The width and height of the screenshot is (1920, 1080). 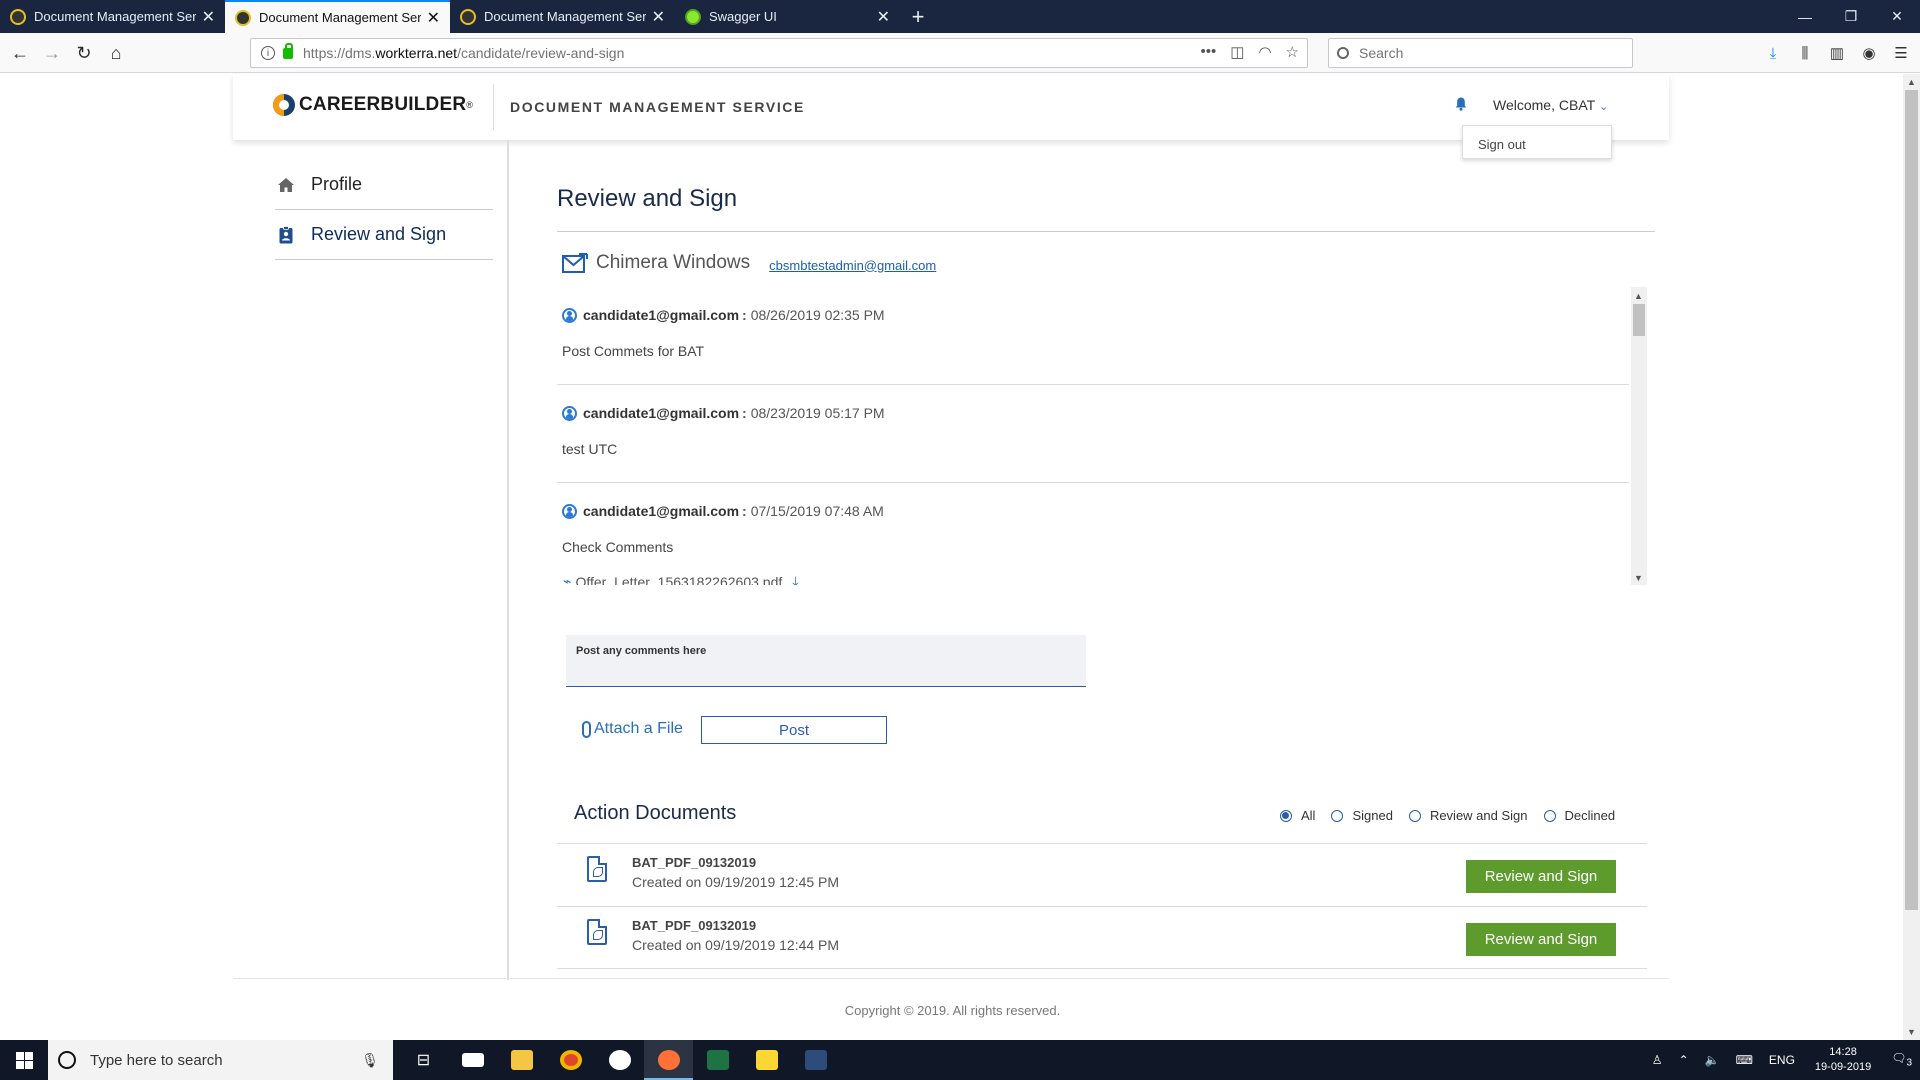 What do you see at coordinates (84, 53) in the screenshot?
I see `reload-icon: ↻` at bounding box center [84, 53].